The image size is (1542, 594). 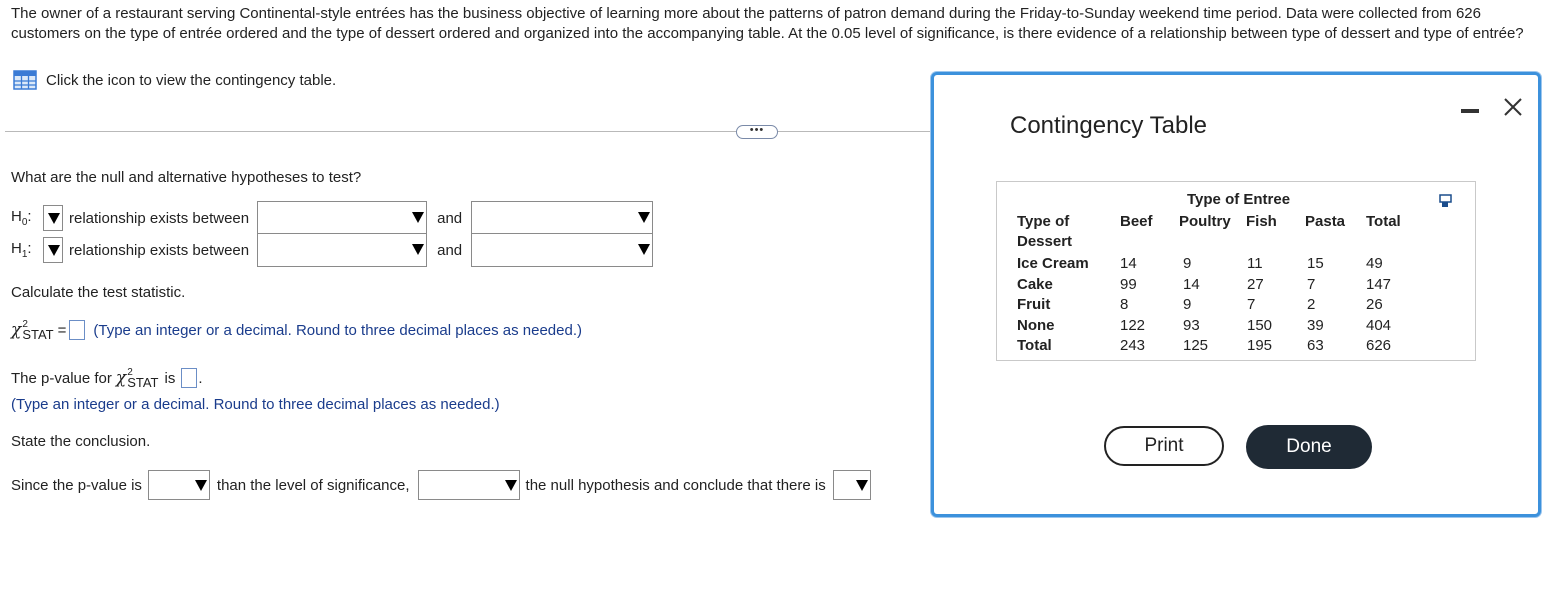 I want to click on table-cell: 8, so click(x=1124, y=304).